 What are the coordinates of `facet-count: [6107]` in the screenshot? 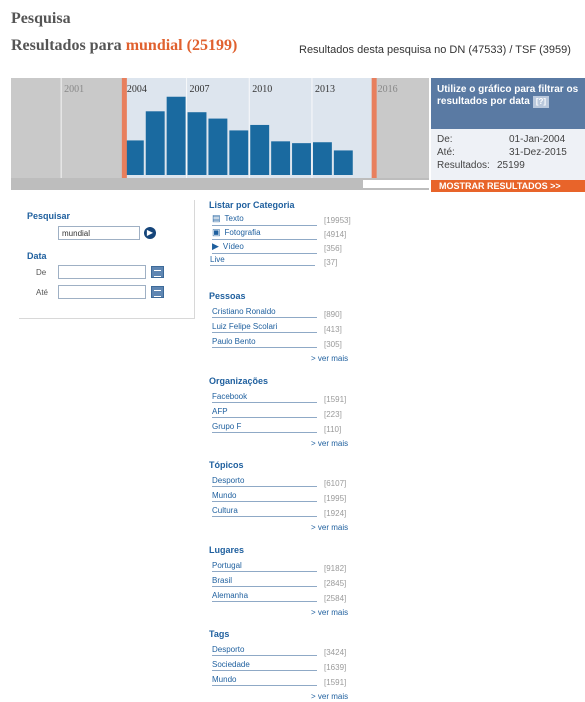 It's located at (335, 483).